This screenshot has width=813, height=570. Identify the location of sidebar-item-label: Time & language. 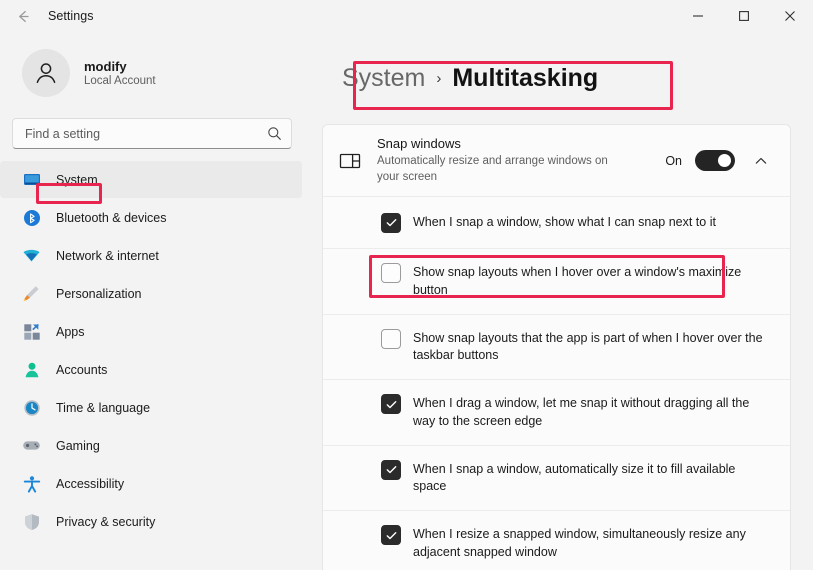
(103, 407).